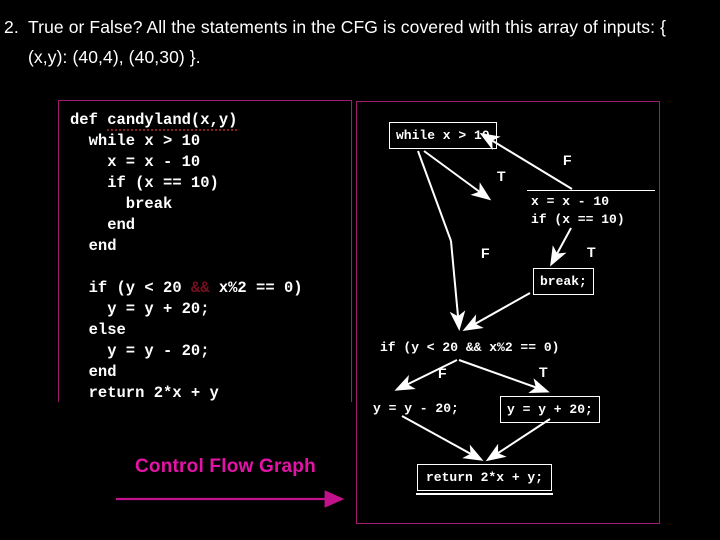 The height and width of the screenshot is (540, 720). Describe the element at coordinates (11, 27) in the screenshot. I see `question-number: 2.` at that location.